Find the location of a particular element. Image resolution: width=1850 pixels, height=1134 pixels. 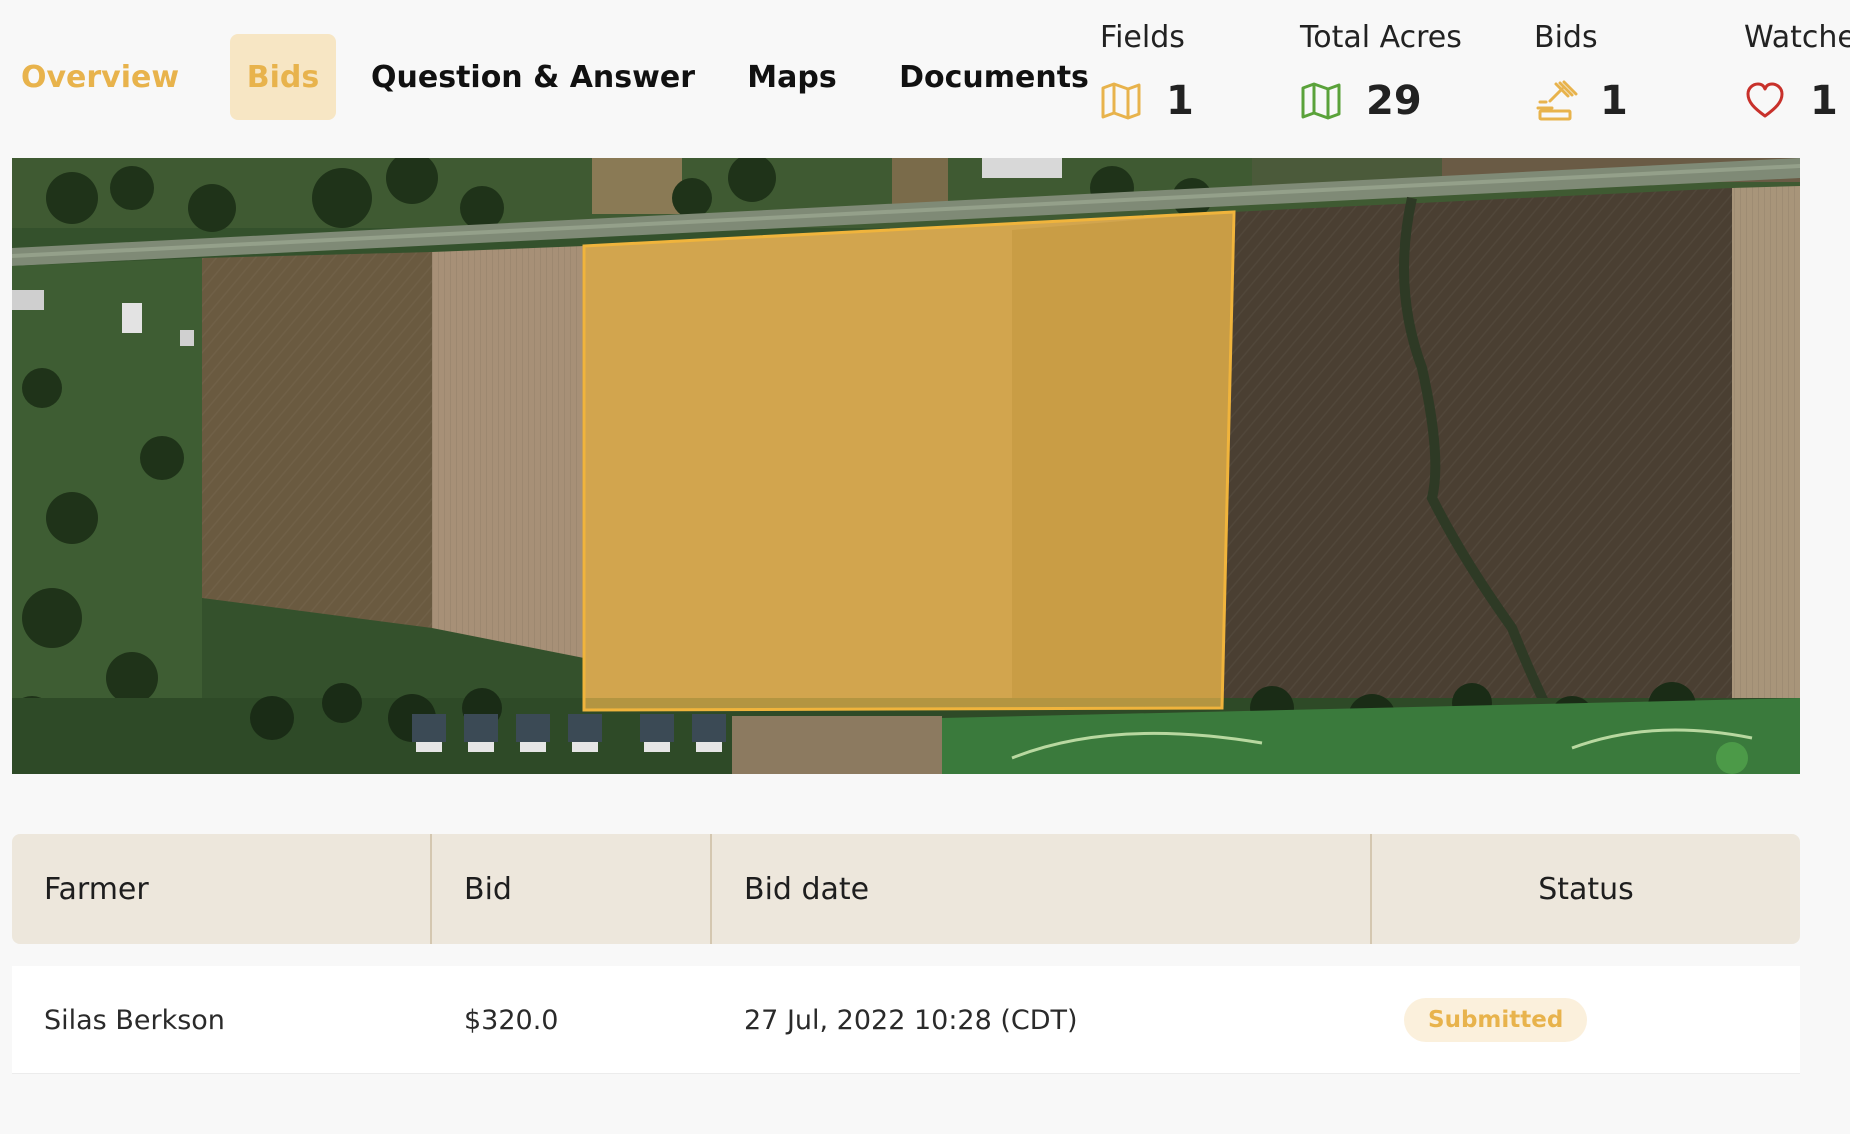

stat-total-acres: Total Acres 29 is located at coordinates (1381, 71).